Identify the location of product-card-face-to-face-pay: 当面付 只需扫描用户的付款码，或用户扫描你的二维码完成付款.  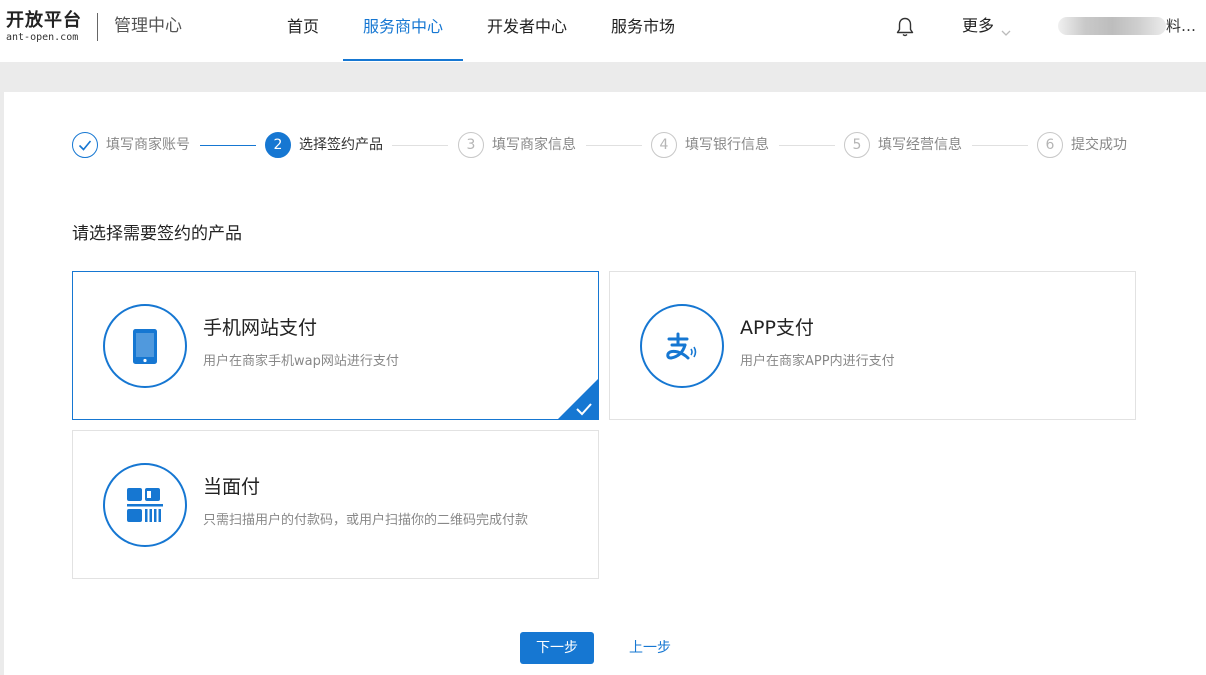
(335, 504).